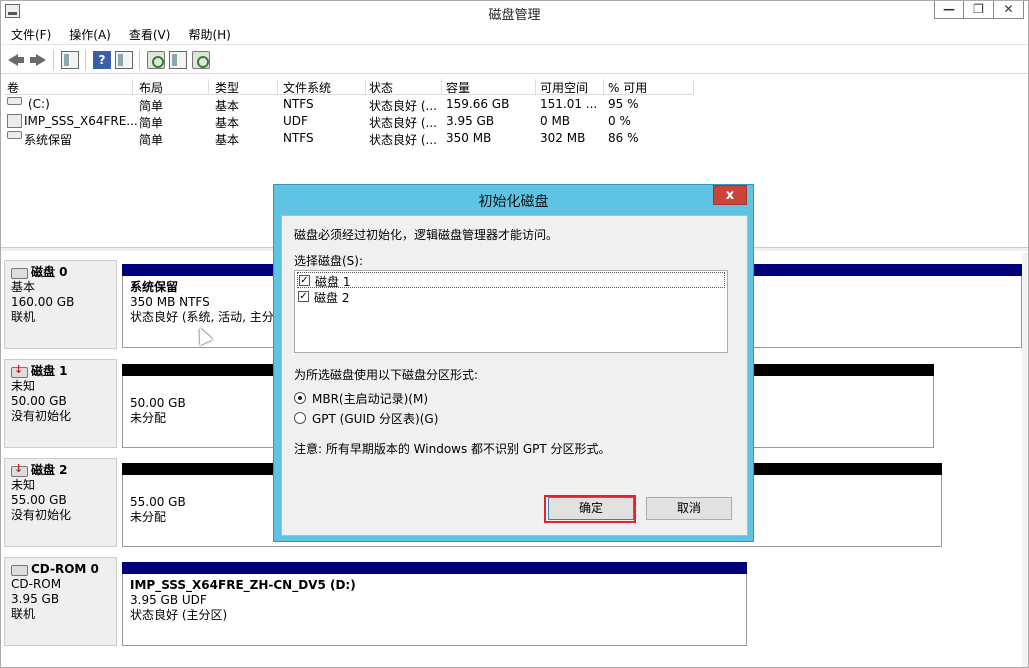  Describe the element at coordinates (48, 140) in the screenshot. I see `volume-name: 系统保留` at that location.